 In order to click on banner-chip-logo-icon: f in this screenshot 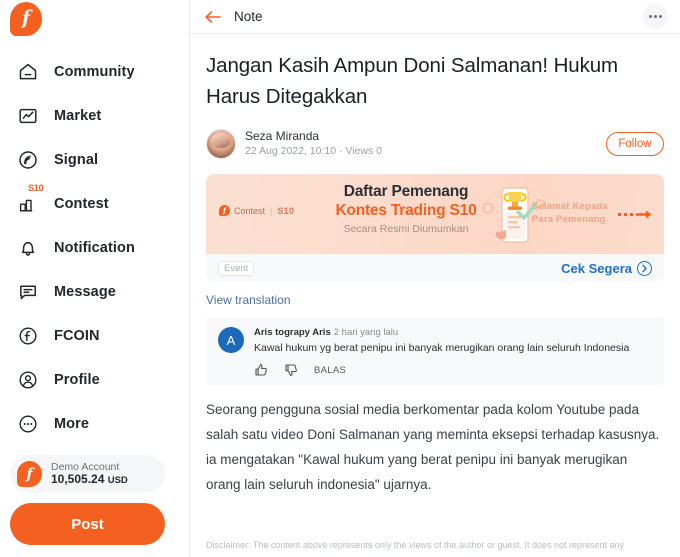, I will do `click(224, 210)`.